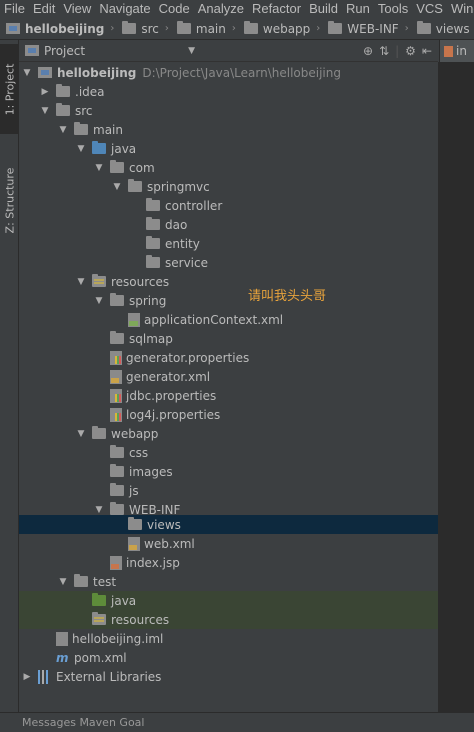 This screenshot has height=732, width=474. I want to click on tree-node-css: css, so click(228, 452).